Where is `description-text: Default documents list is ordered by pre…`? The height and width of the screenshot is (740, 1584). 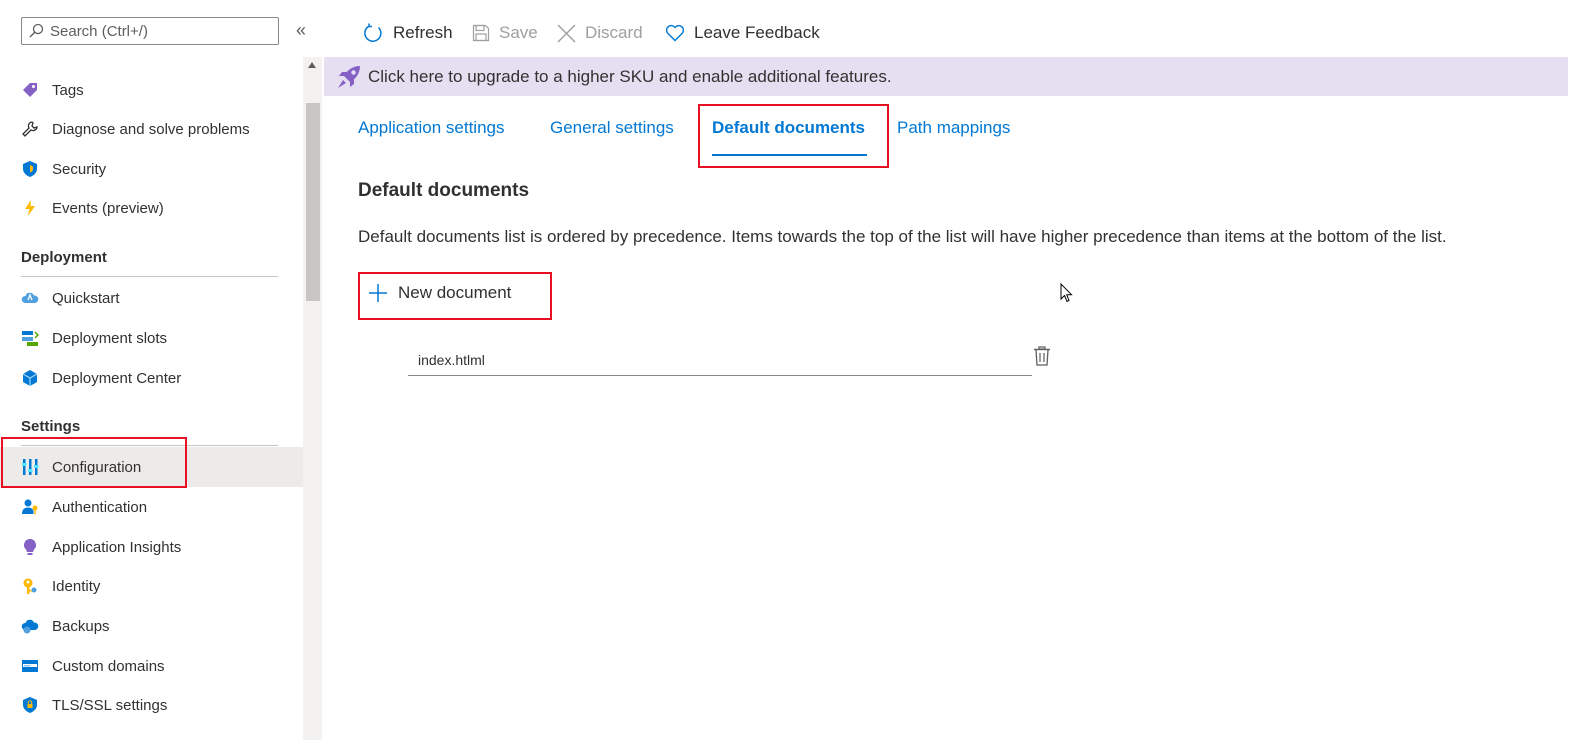 description-text: Default documents list is ordered by pre… is located at coordinates (902, 236).